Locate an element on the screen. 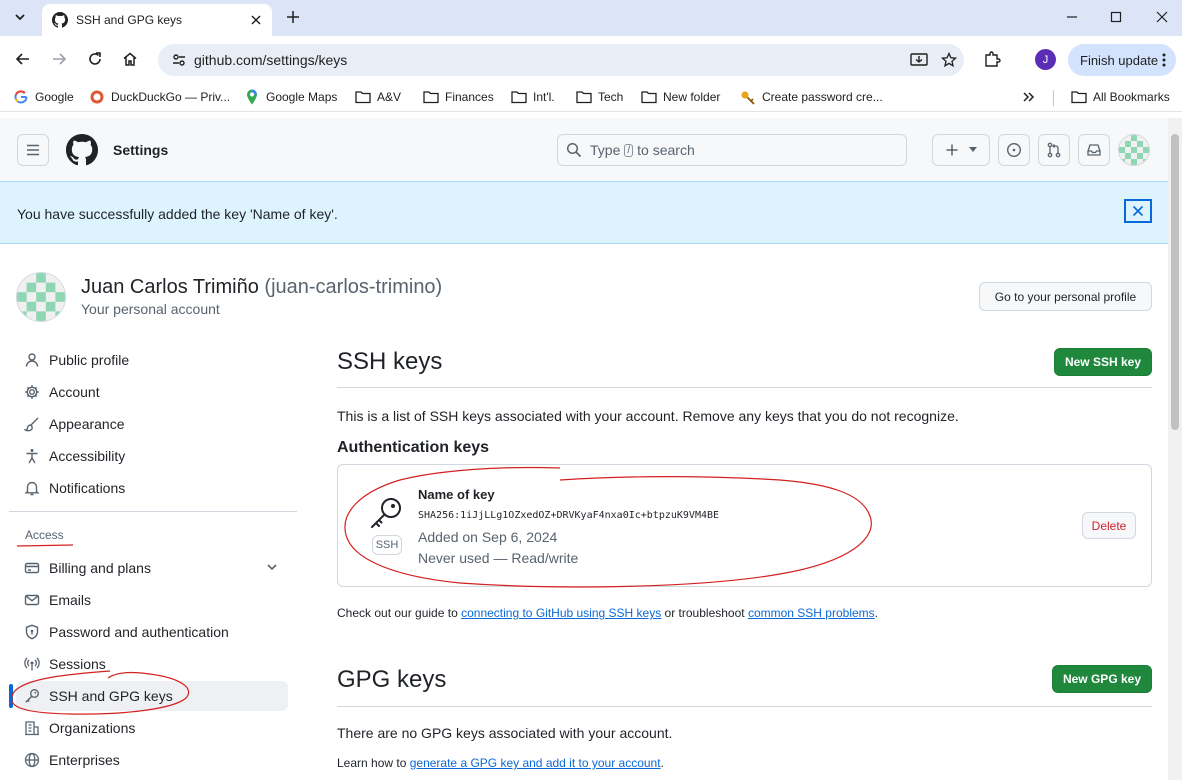 Image resolution: width=1182 pixels, height=780 pixels. duckduckgo-icon is located at coordinates (97, 97).